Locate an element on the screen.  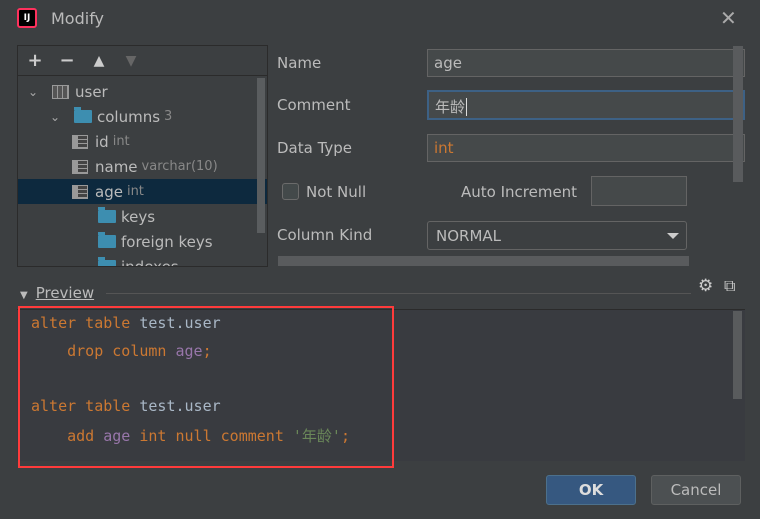
tree-item: keys is located at coordinates (142, 216).